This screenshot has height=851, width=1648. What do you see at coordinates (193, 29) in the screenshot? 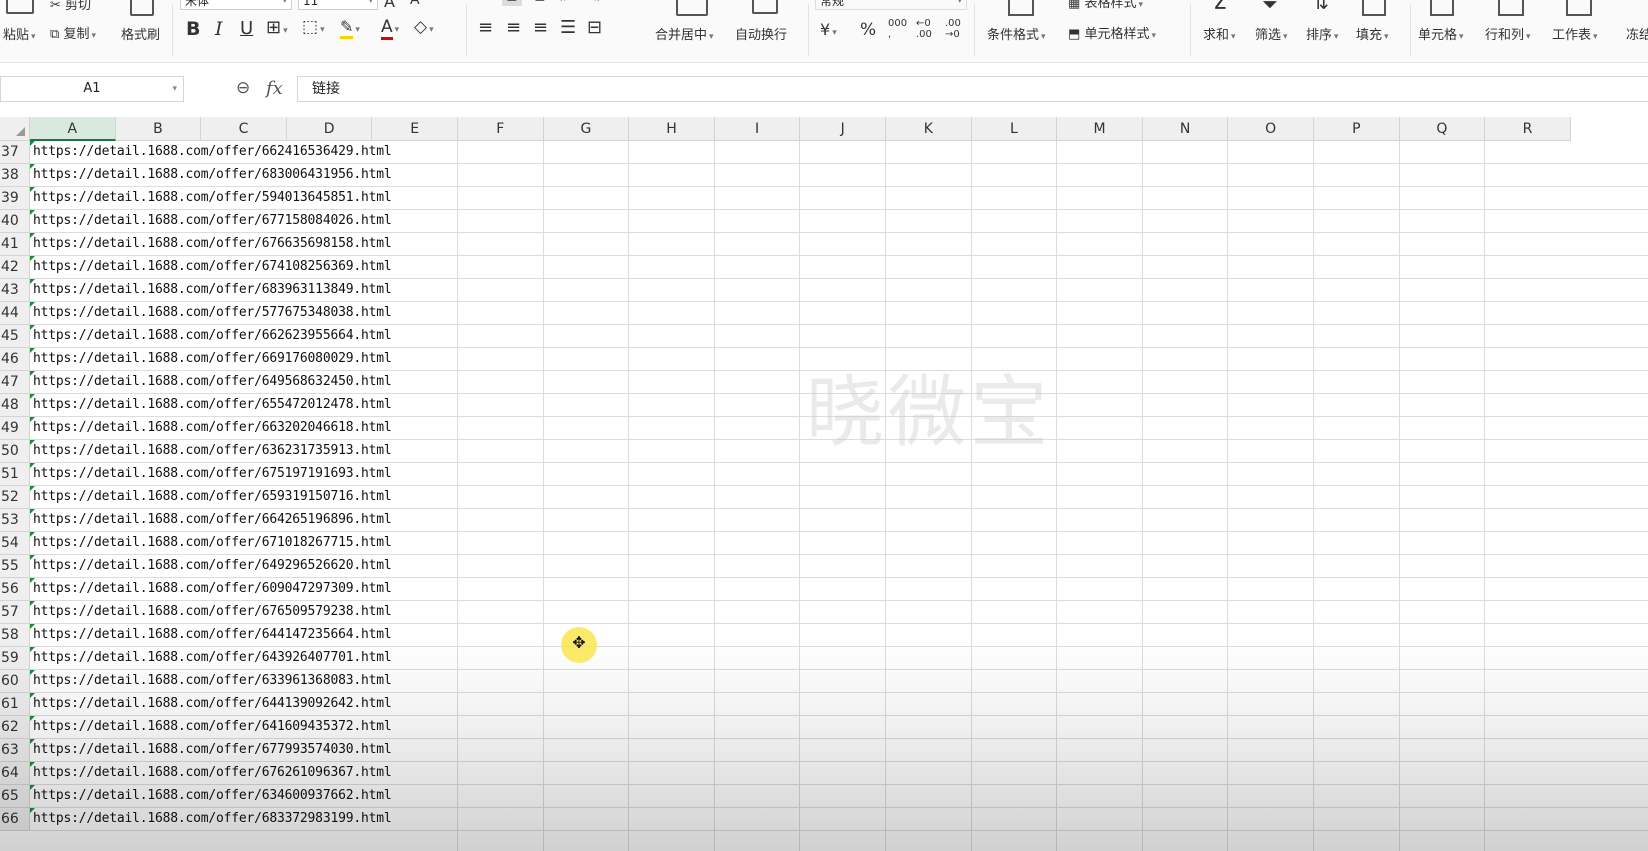
I see `bold-button: B` at bounding box center [193, 29].